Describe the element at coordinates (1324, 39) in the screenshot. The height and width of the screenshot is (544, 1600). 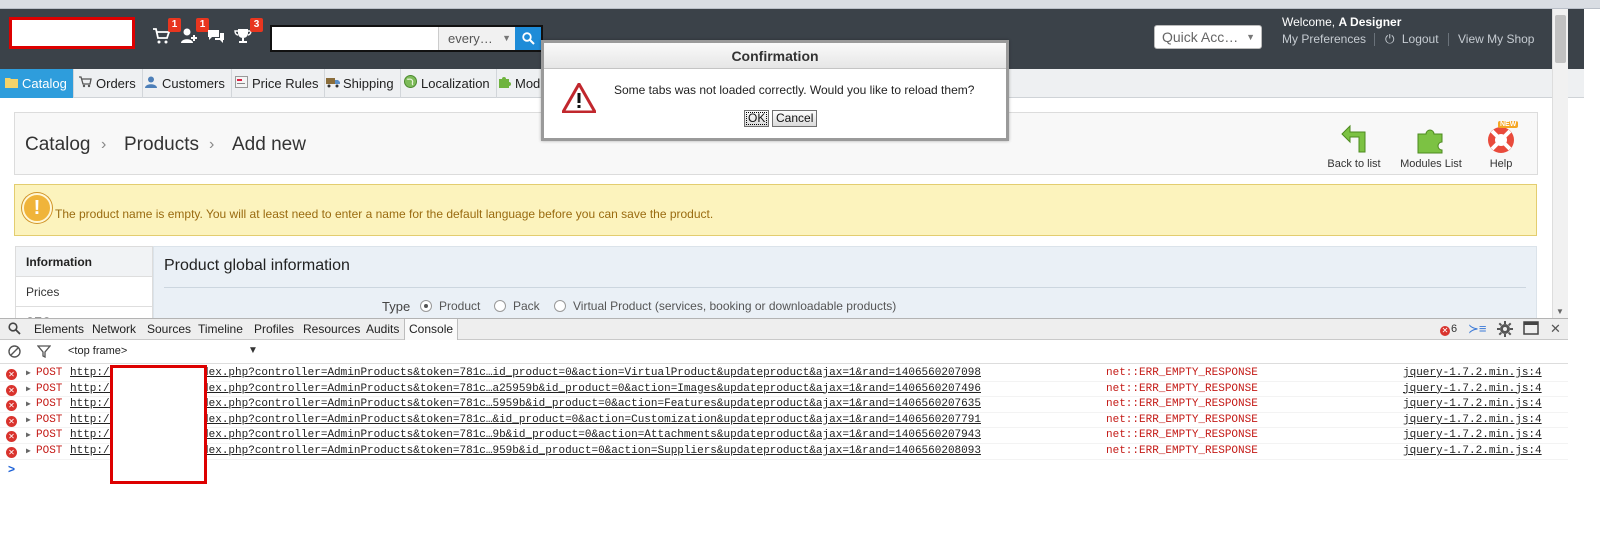
I see `my-preferences-link: My Preferences` at that location.